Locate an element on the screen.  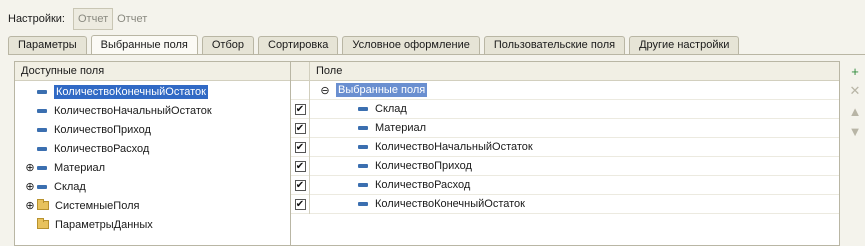
selected-field-row: ✔ КоличествоКонечныйОстаток is located at coordinates (565, 204).